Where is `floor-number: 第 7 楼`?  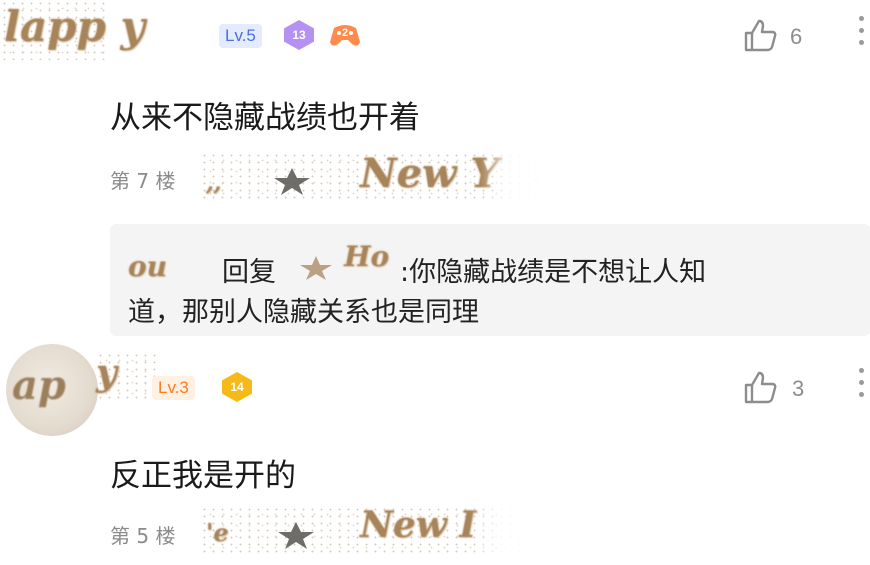
floor-number: 第 7 楼 is located at coordinates (143, 181).